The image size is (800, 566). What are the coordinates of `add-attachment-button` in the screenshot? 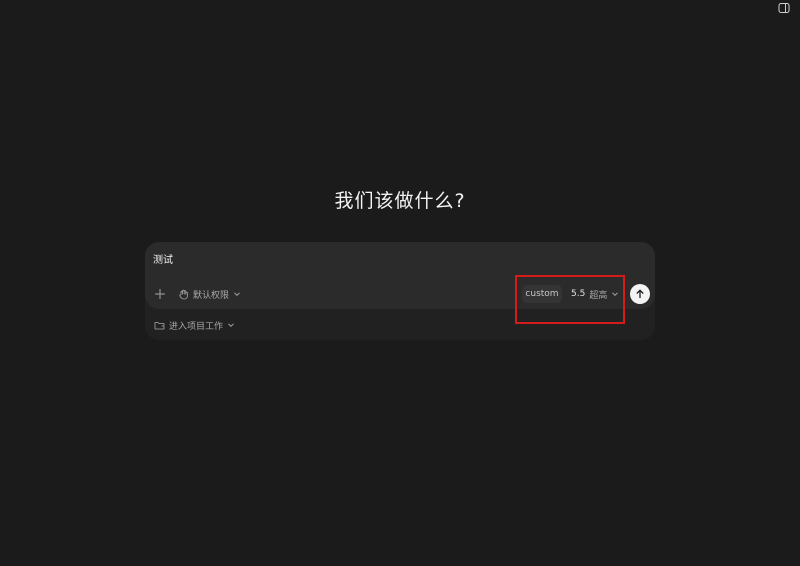 It's located at (160, 294).